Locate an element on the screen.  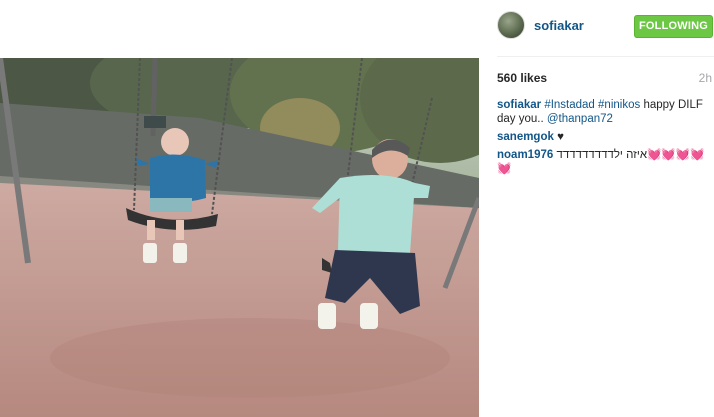
following-button: FOLLOWING is located at coordinates (673, 26).